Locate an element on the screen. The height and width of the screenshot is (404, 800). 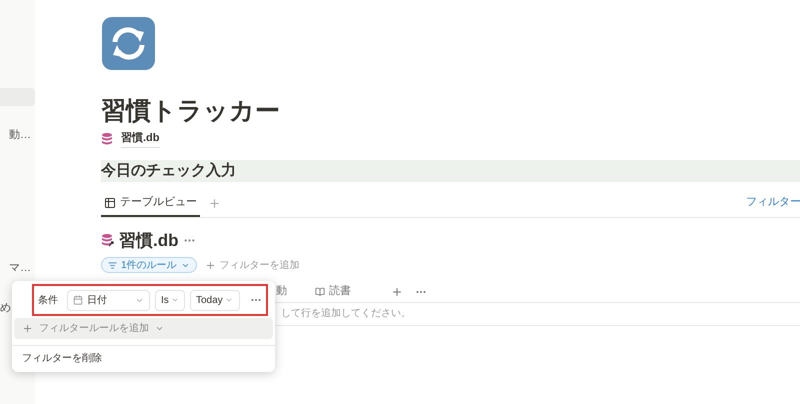
column-header: 読書 is located at coordinates (333, 291).